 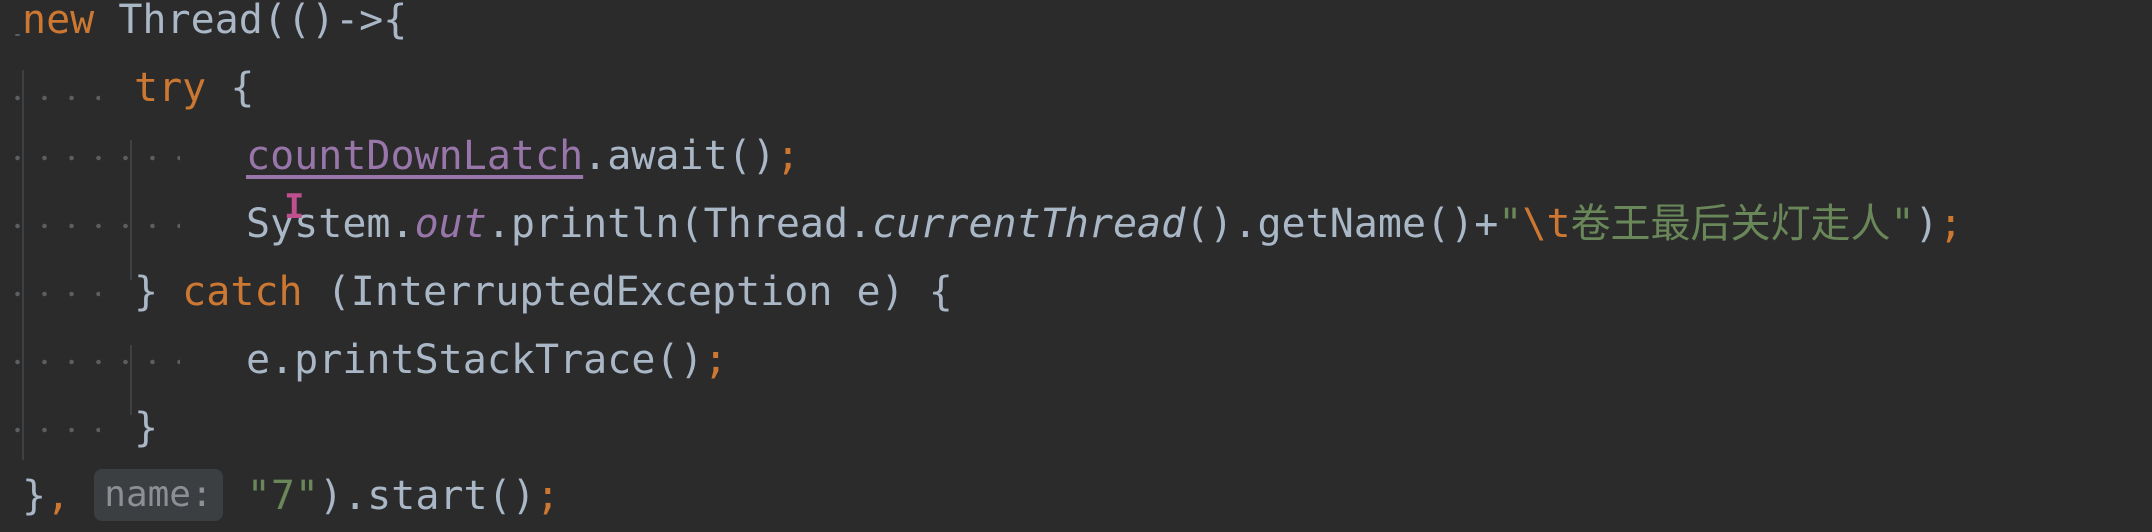 What do you see at coordinates (58, 496) in the screenshot?
I see `code-token: ,` at bounding box center [58, 496].